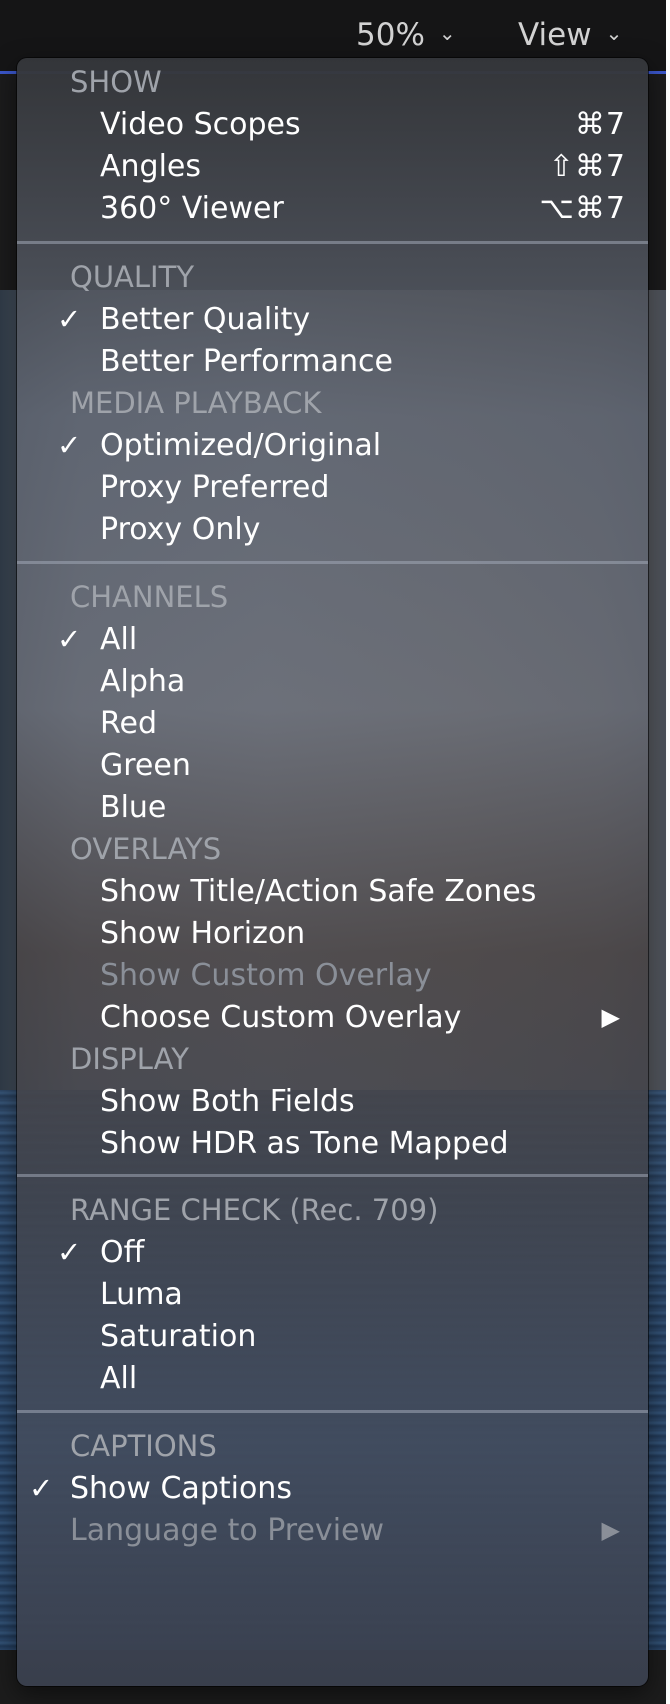  Describe the element at coordinates (146, 849) in the screenshot. I see `section-header-overlays: OVERLAYS` at that location.